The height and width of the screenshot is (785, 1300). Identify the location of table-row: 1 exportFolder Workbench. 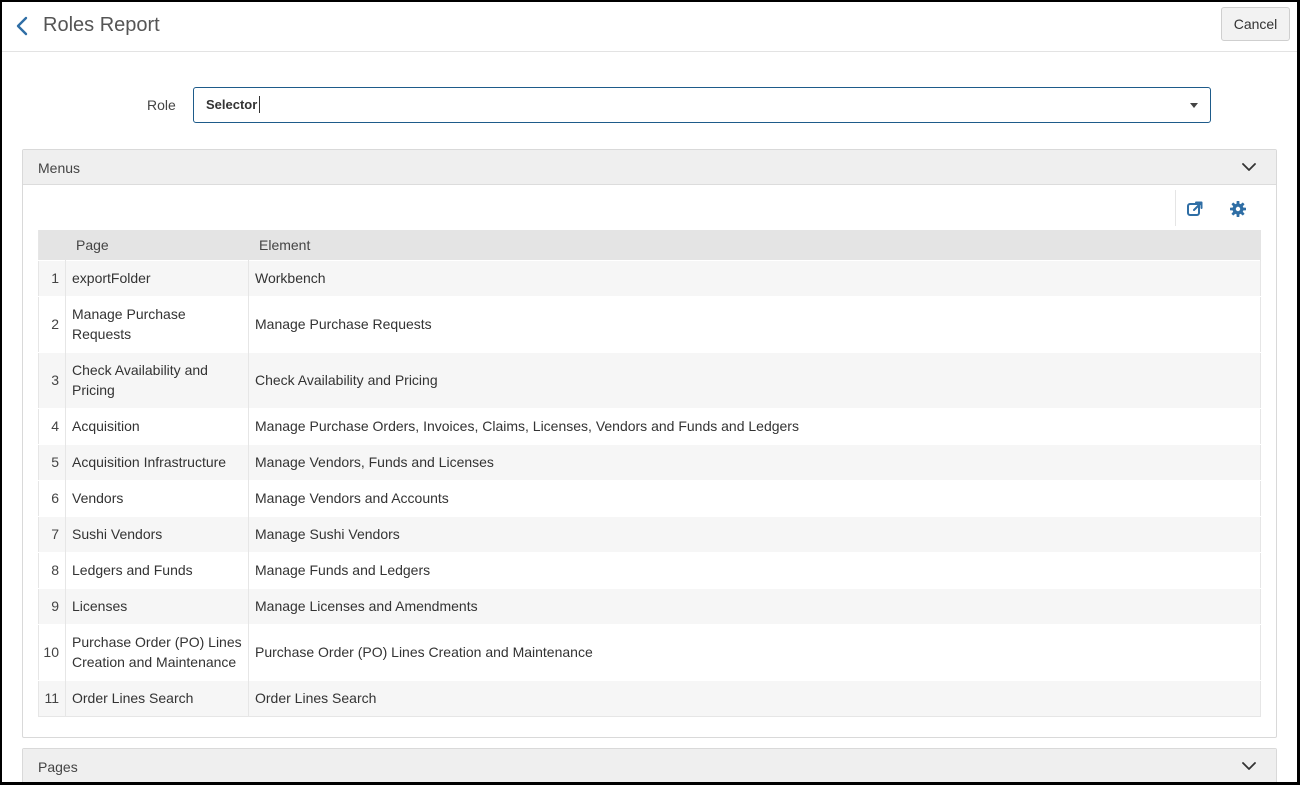
(649, 277).